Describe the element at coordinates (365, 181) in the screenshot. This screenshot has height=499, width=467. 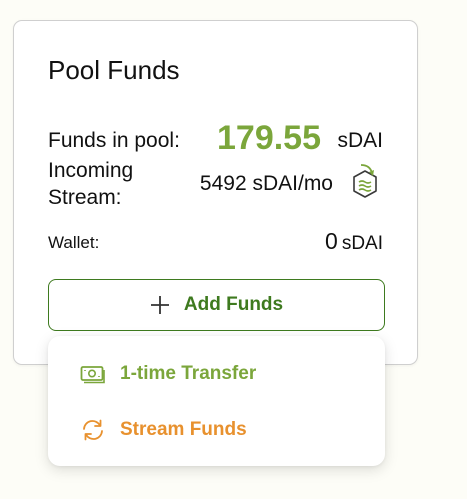
I see `stream-hexagon-icon` at that location.